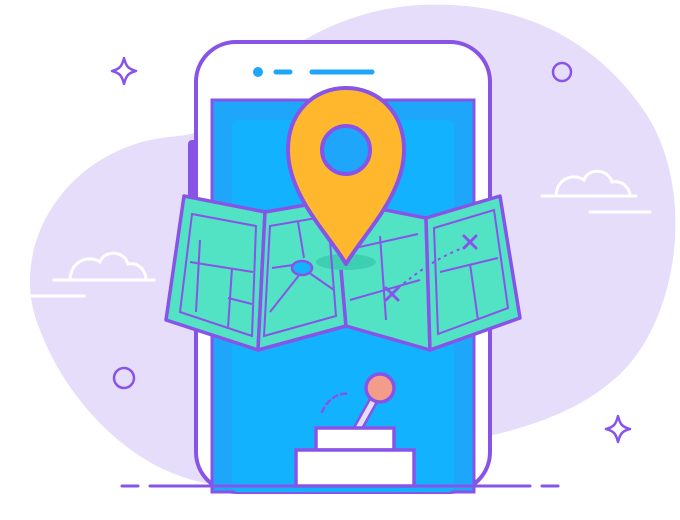 The width and height of the screenshot is (680, 520). Describe the element at coordinates (302, 268) in the screenshot. I see `map-location-dot` at that location.